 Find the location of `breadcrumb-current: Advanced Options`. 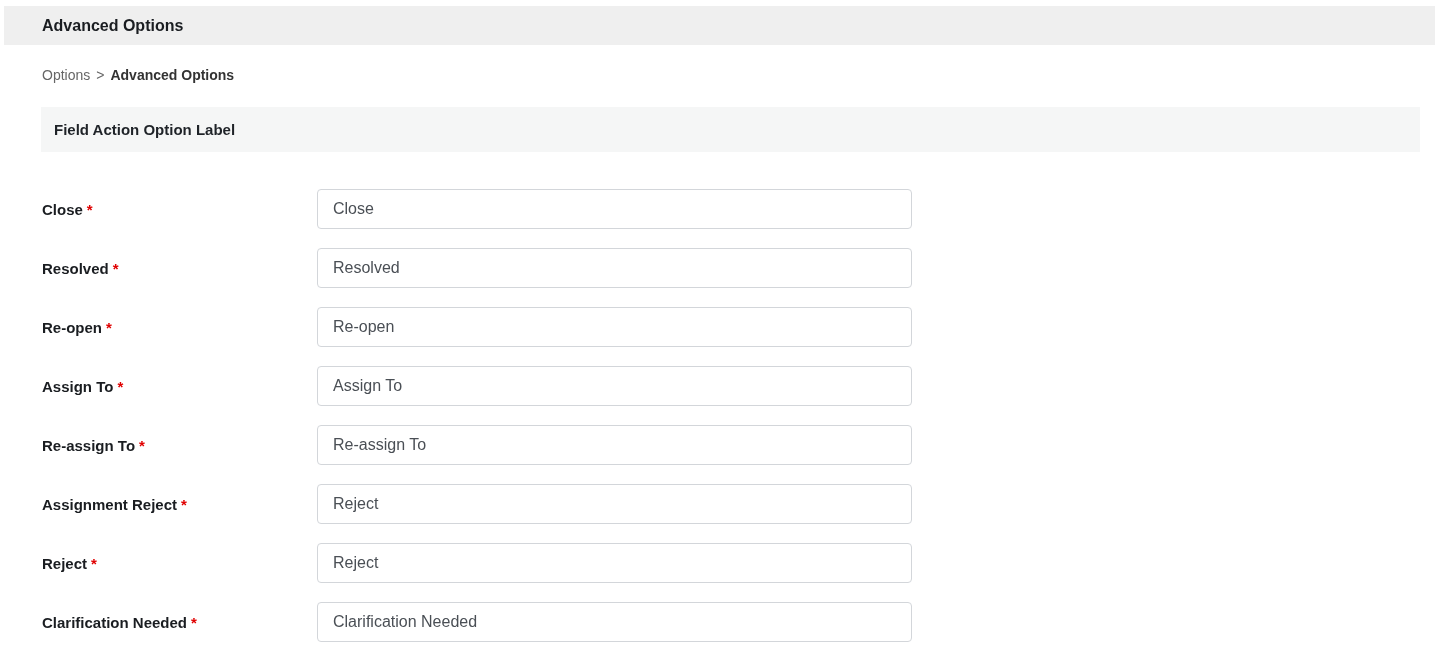

breadcrumb-current: Advanced Options is located at coordinates (172, 75).